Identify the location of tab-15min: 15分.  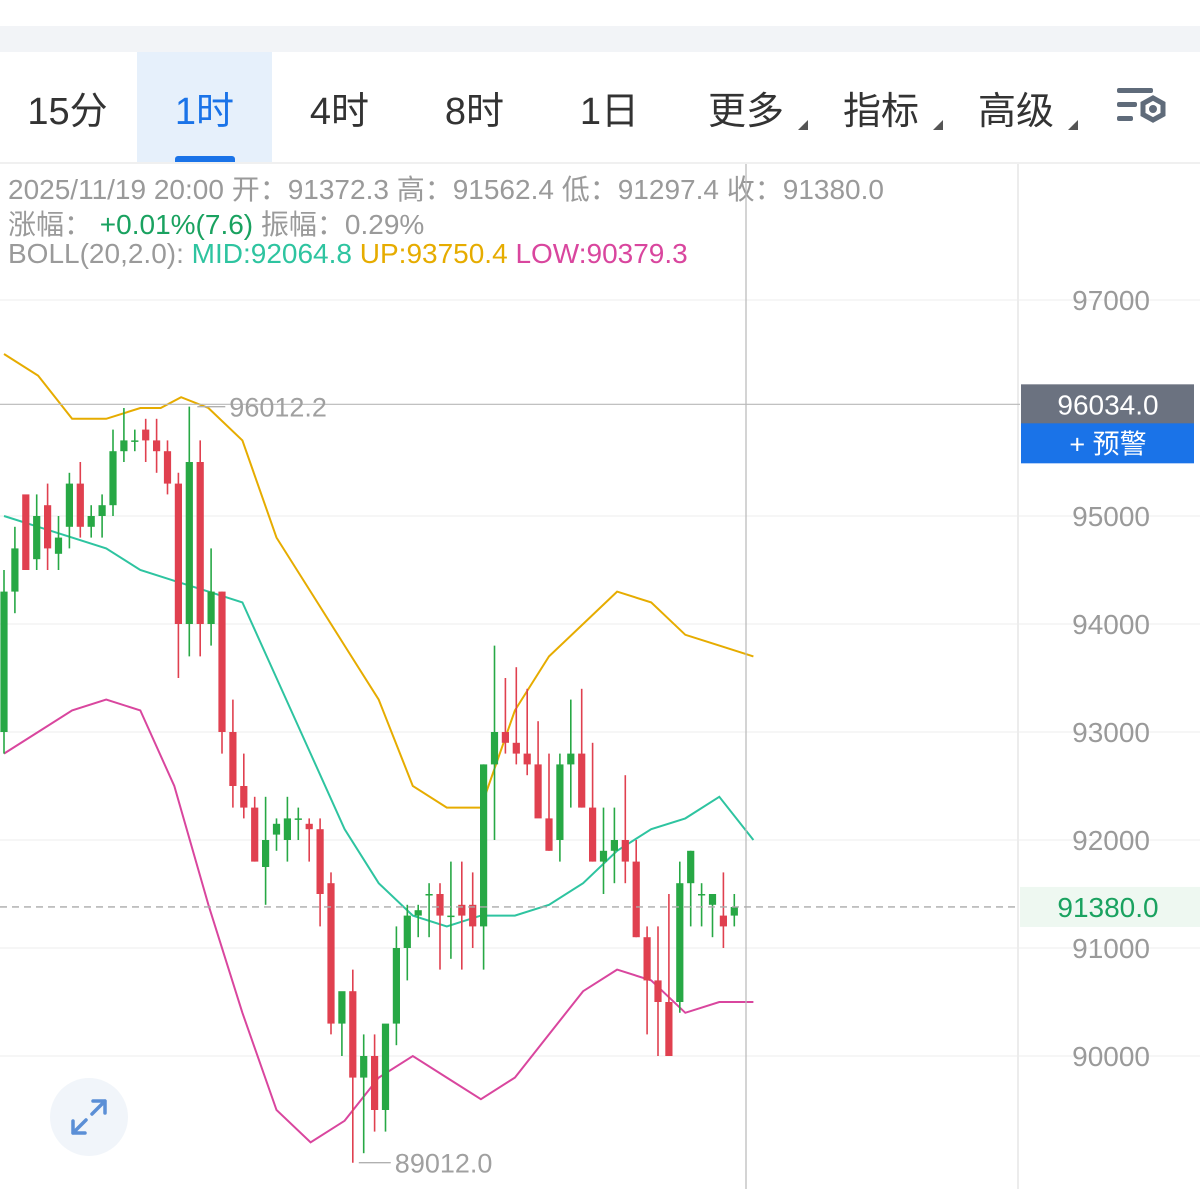
(67, 107).